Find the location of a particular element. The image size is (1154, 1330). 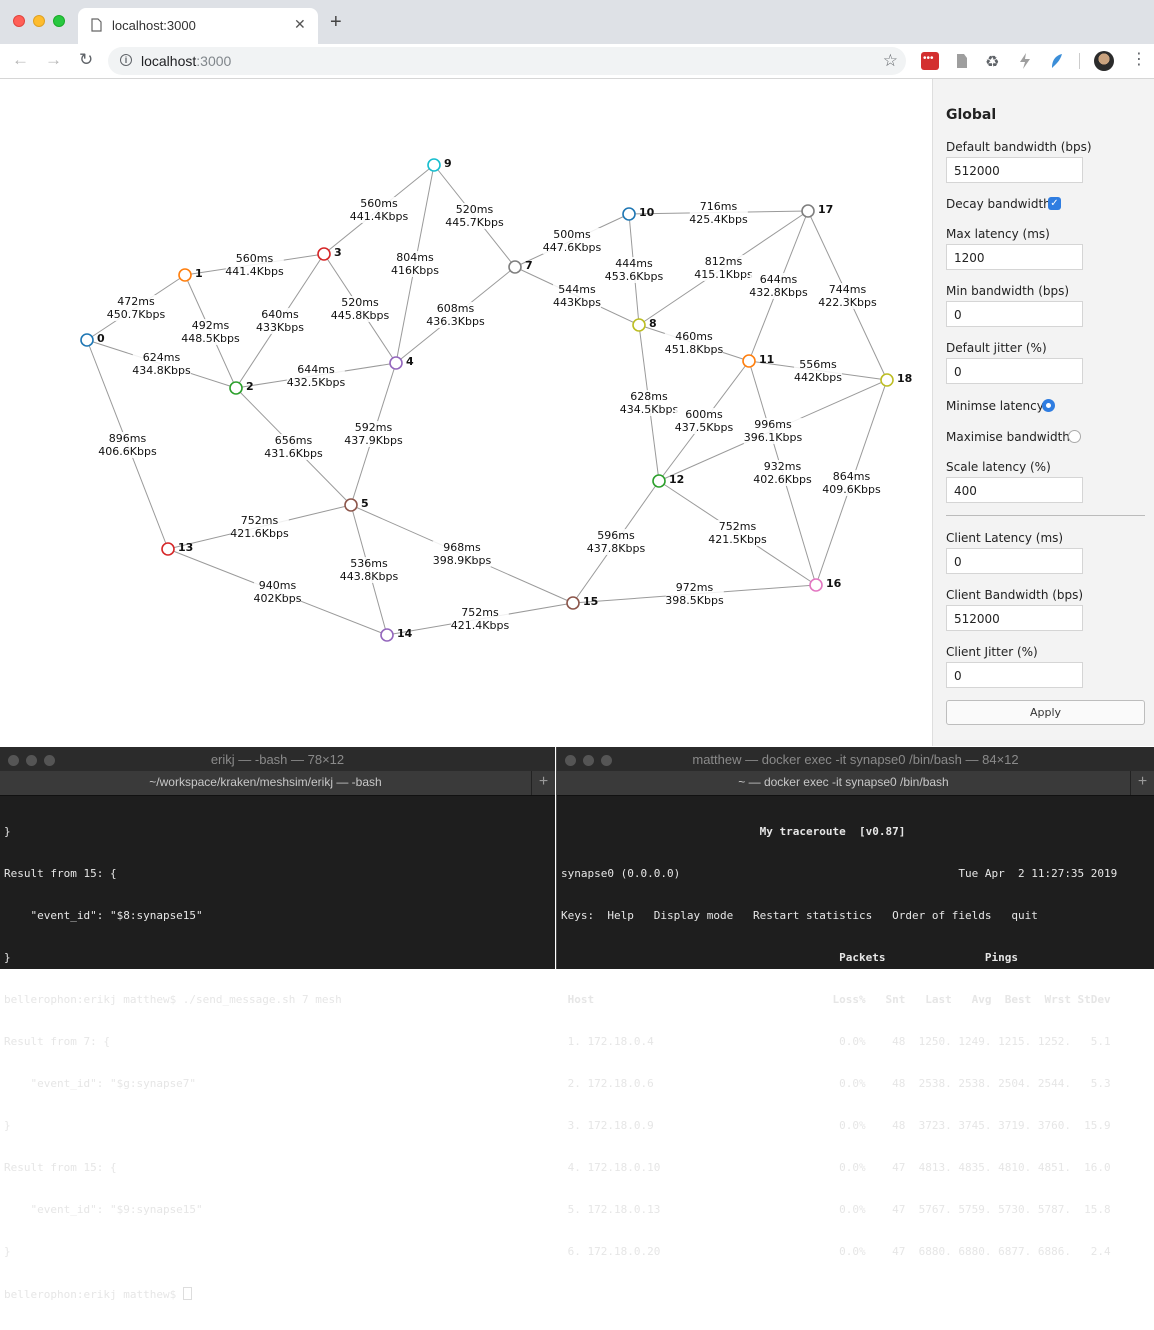

maximise-bandwidth-radio is located at coordinates (1074, 436).